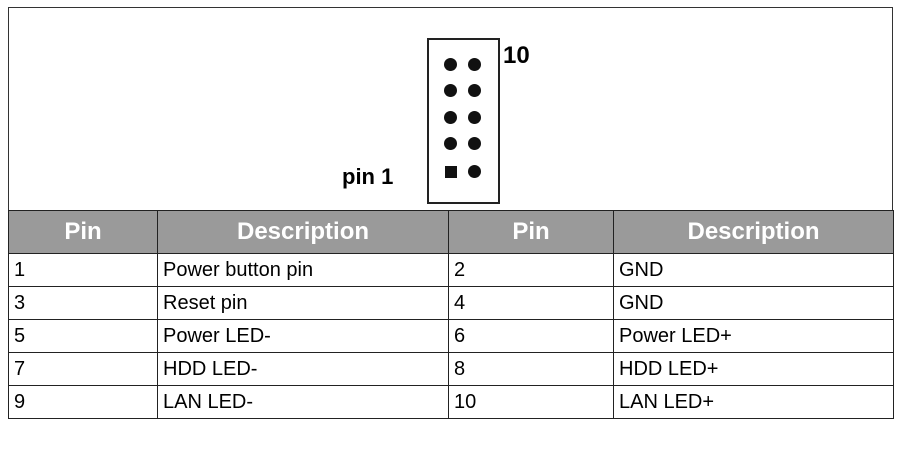 Image resolution: width=901 pixels, height=463 pixels. I want to click on pin-header-outline, so click(463, 121).